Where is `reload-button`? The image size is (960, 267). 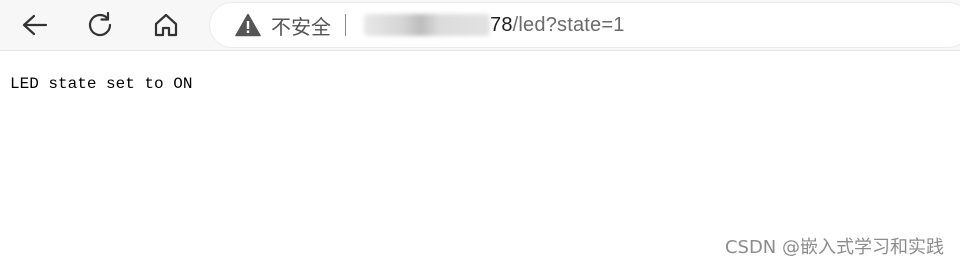 reload-button is located at coordinates (100, 25).